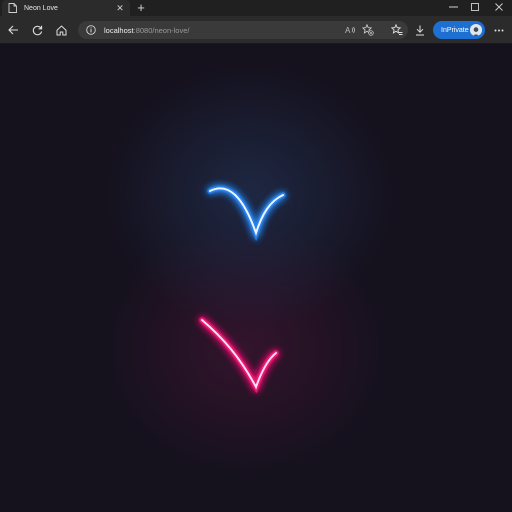 The image size is (512, 512). What do you see at coordinates (161, 30) in the screenshot?
I see `url-path: :8080/neon-love/` at bounding box center [161, 30].